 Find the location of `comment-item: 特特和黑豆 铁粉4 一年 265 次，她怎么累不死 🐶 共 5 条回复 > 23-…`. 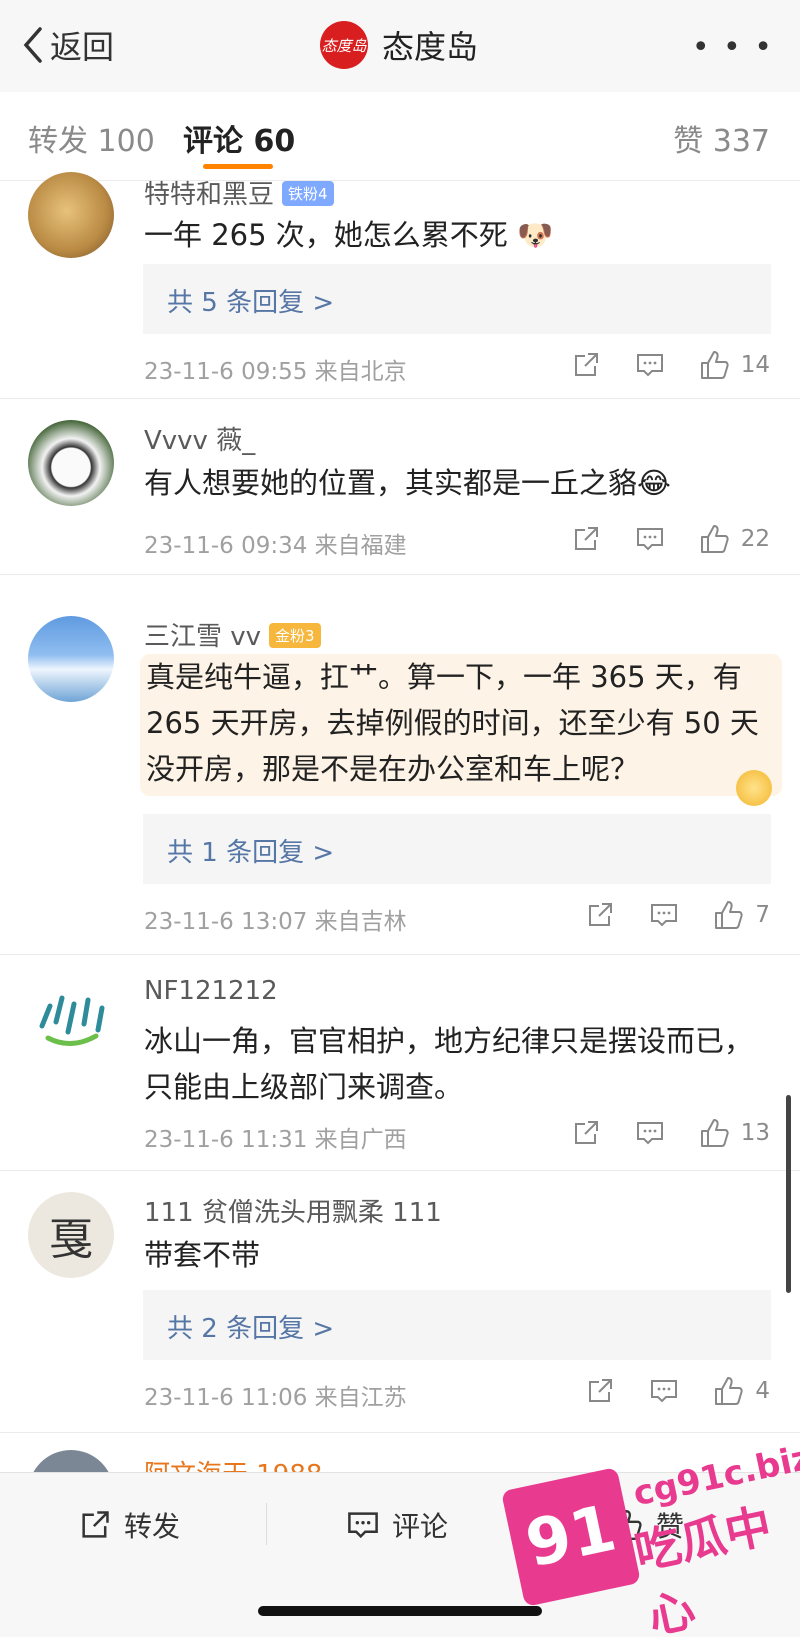

comment-item: 特特和黑豆 铁粉4 一年 265 次，她怎么累不死 🐶 共 5 条回复 > 23-… is located at coordinates (400, 285).